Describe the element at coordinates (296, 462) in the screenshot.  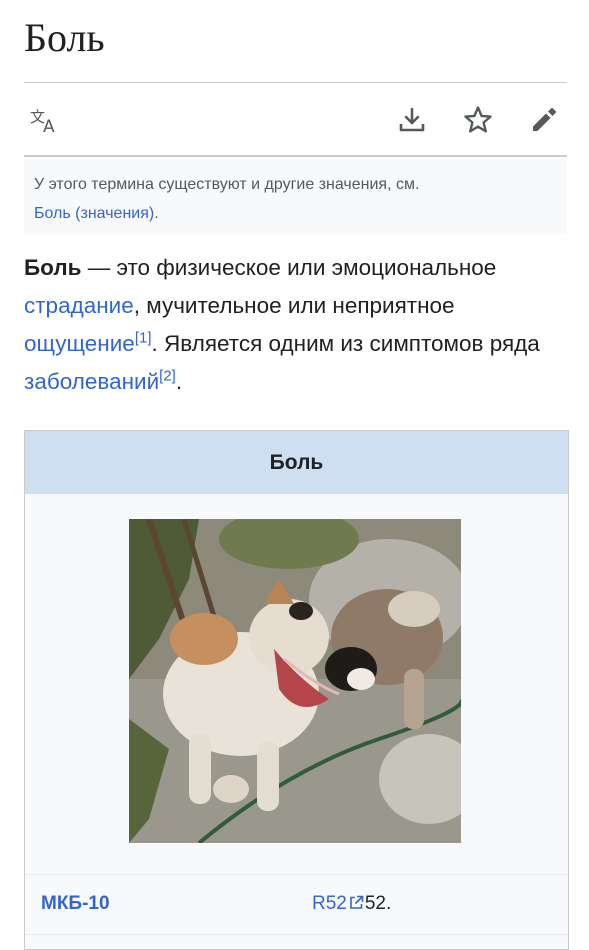
I see `infobox-header: Боль` at that location.